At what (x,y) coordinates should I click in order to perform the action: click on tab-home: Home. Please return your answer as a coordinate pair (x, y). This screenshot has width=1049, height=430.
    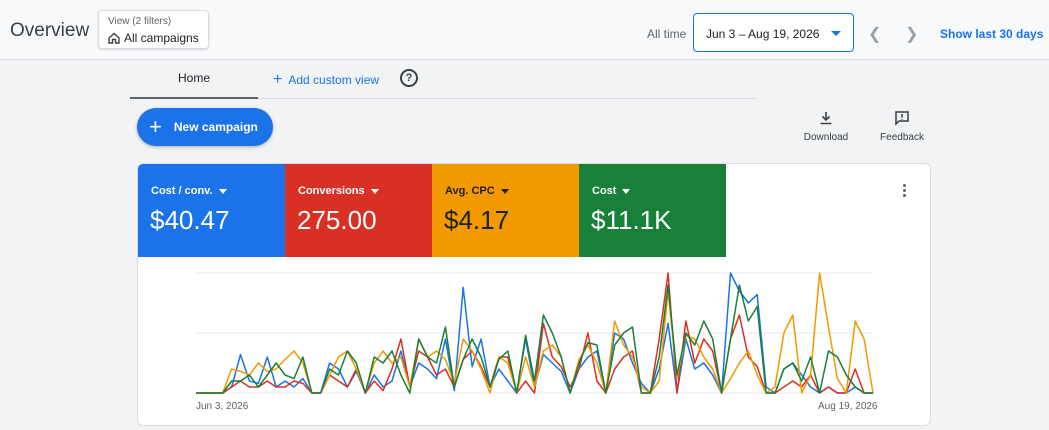
    Looking at the image, I should click on (194, 79).